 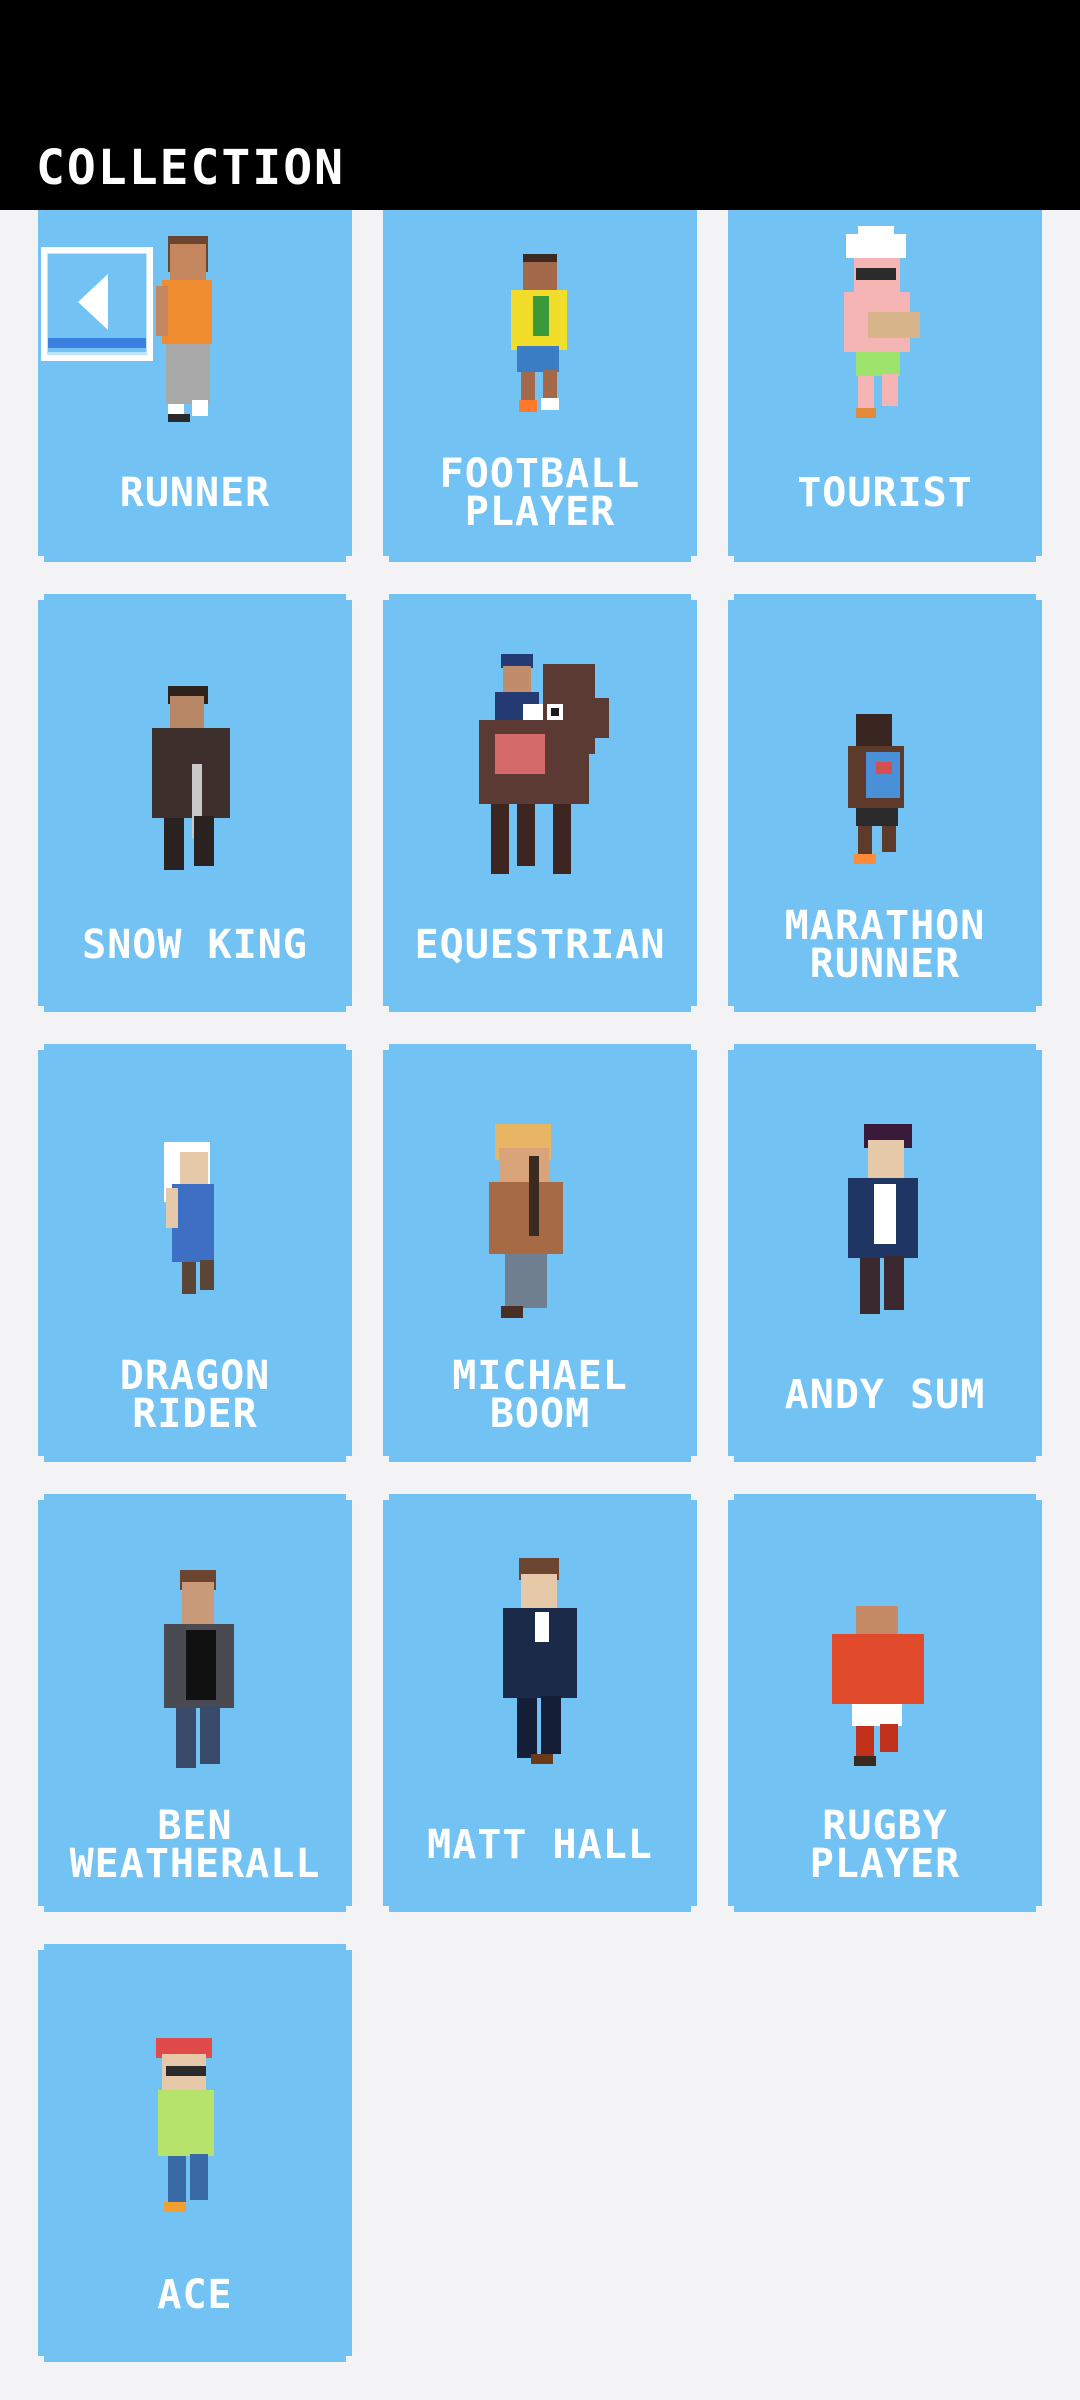 What do you see at coordinates (885, 1395) in the screenshot?
I see `card-label: ANDY SUM` at bounding box center [885, 1395].